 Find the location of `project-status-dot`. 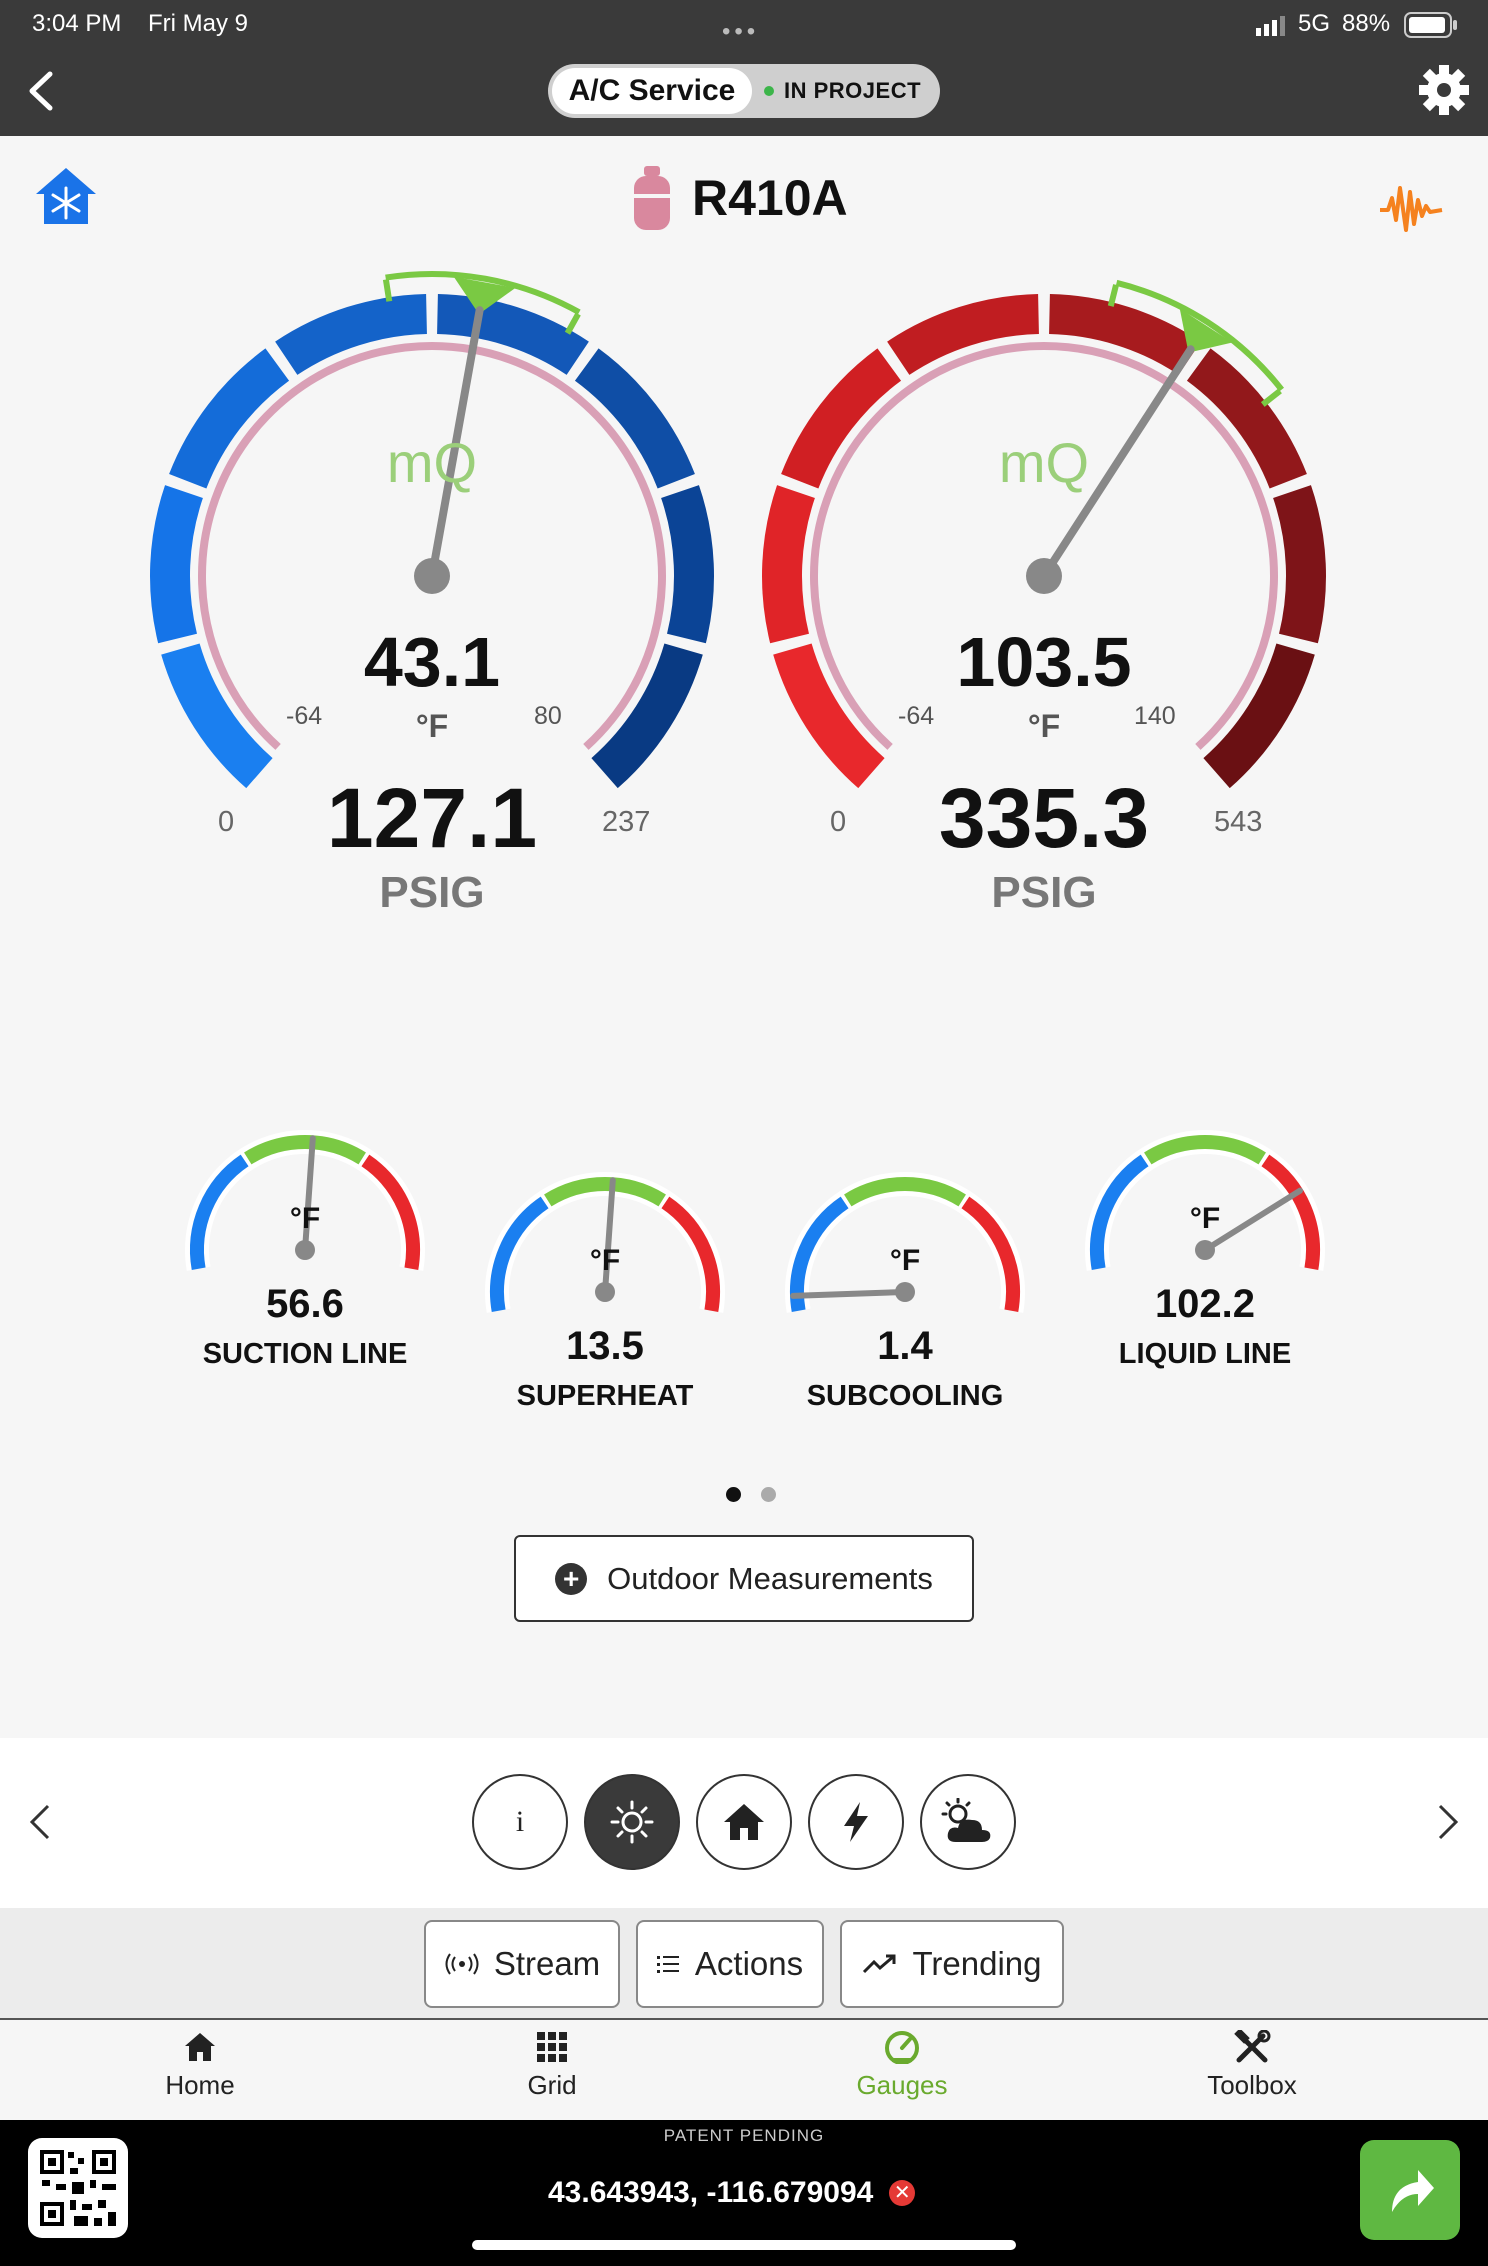

project-status-dot is located at coordinates (769, 91).